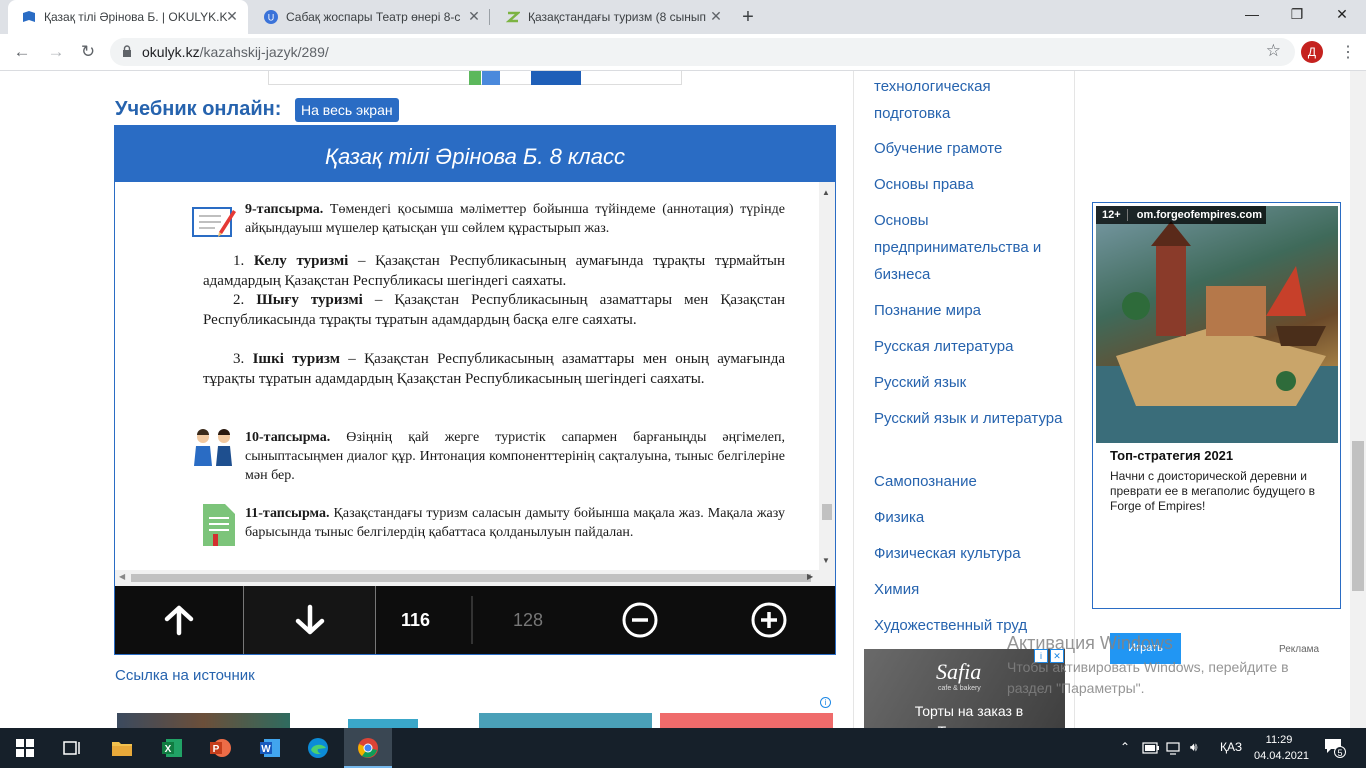  Describe the element at coordinates (220, 748) in the screenshot. I see `powerpoint-icon: P` at that location.